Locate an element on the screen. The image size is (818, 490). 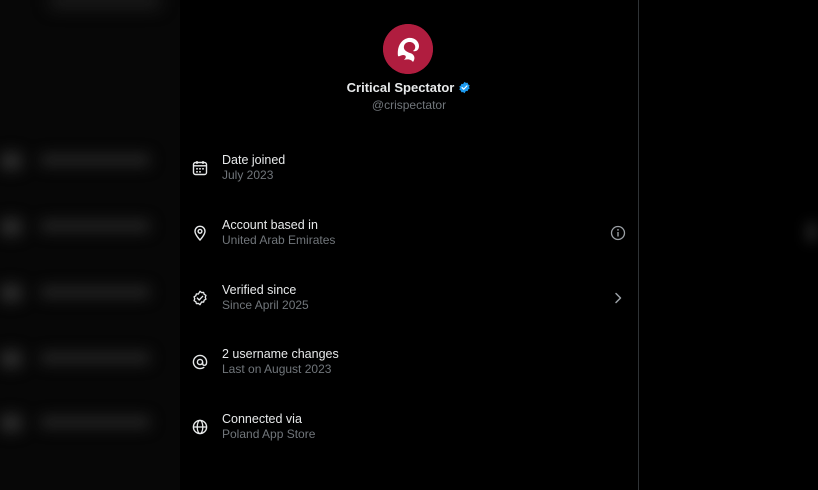
display-name-row: Critical Spectator is located at coordinates (409, 87).